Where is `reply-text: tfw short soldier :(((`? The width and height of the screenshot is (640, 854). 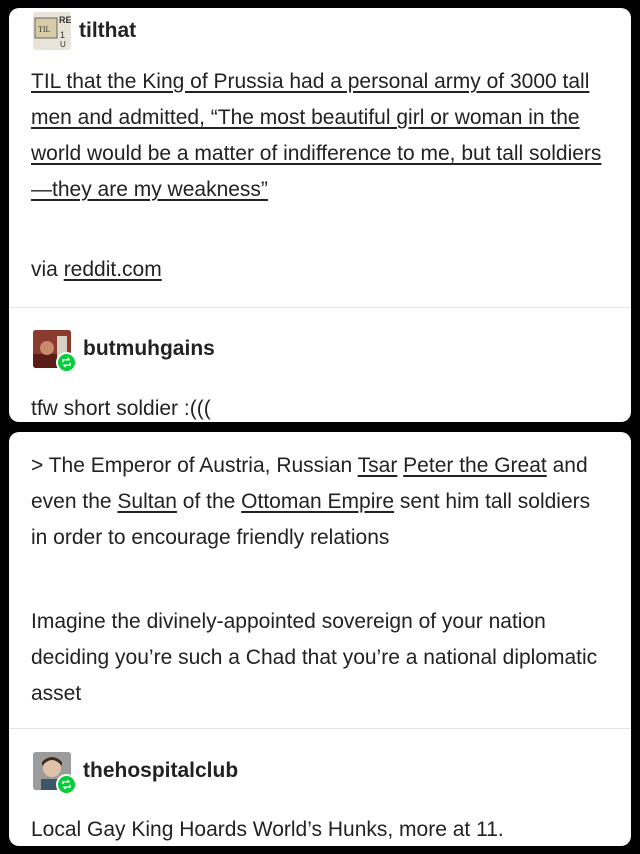
reply-text: tfw short soldier :((( is located at coordinates (121, 408).